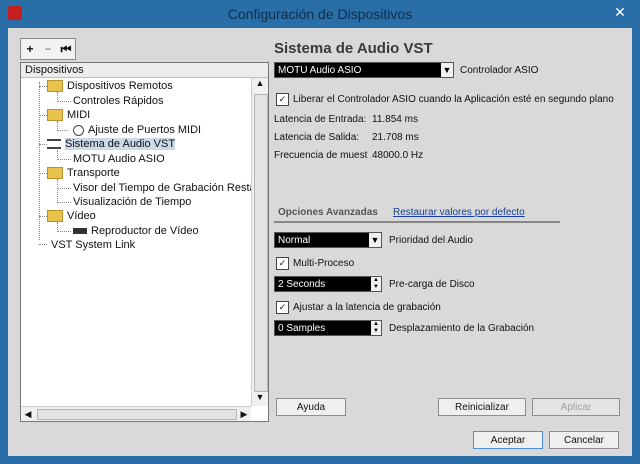  Describe the element at coordinates (620, 12) in the screenshot. I see `close-button: ✕` at that location.